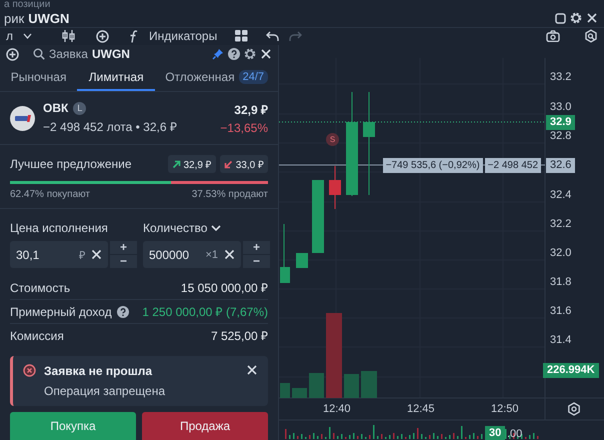 The width and height of the screenshot is (604, 440). I want to click on summary-label: Примерный доход, so click(61, 311).